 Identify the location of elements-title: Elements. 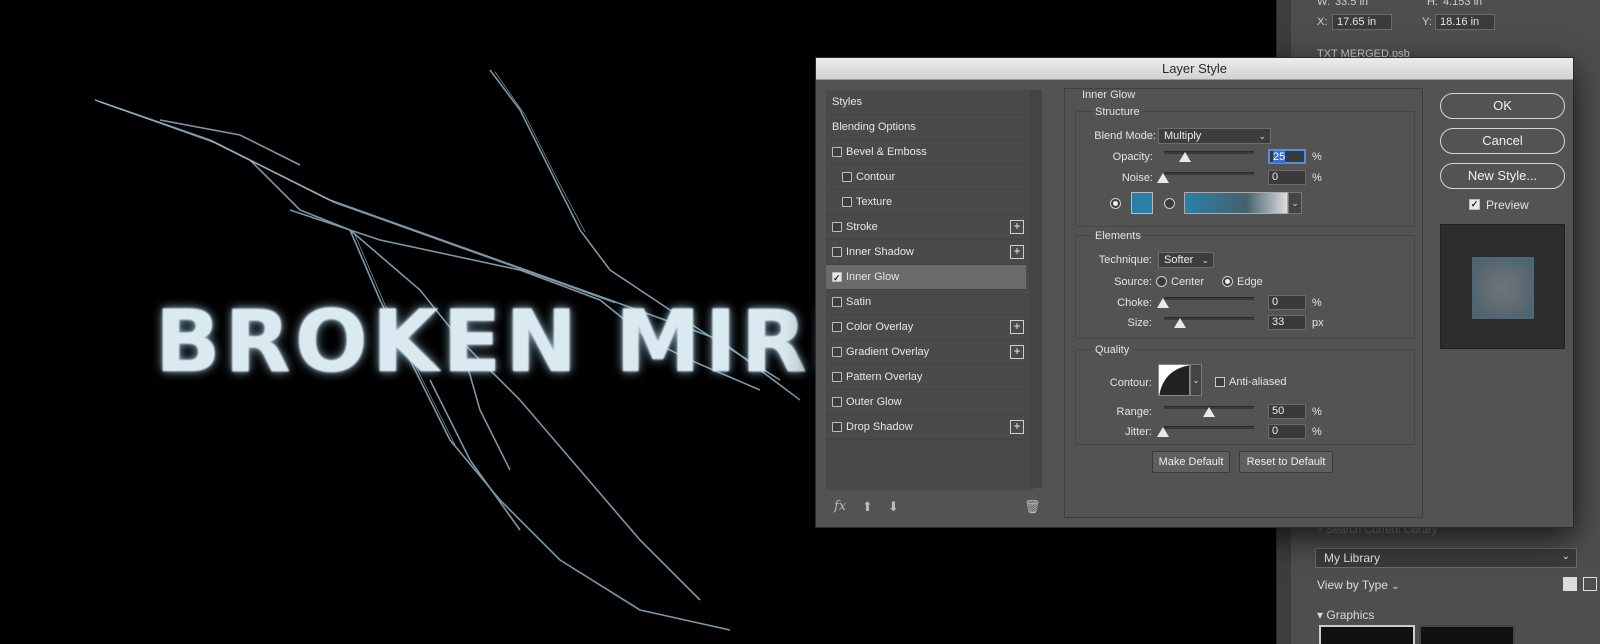
(1118, 236).